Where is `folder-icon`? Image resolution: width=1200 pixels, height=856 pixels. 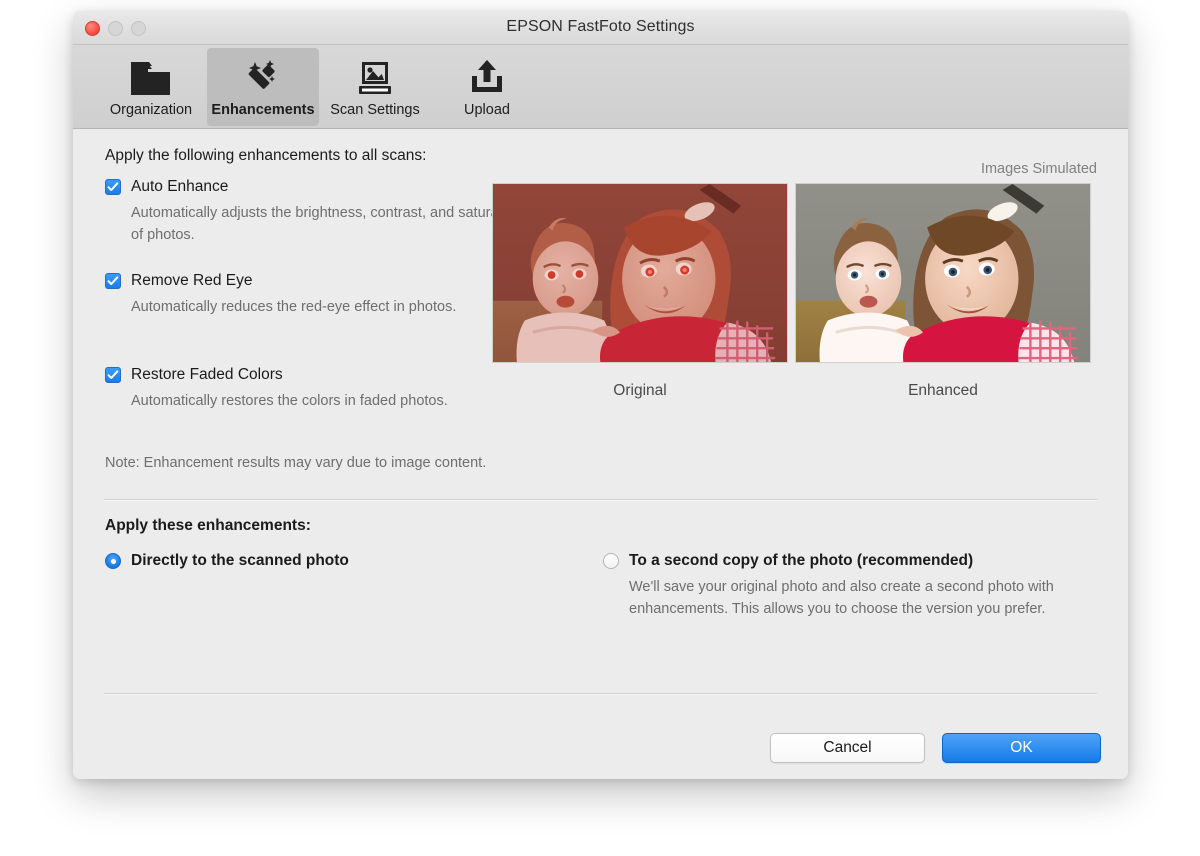
folder-icon is located at coordinates (151, 78).